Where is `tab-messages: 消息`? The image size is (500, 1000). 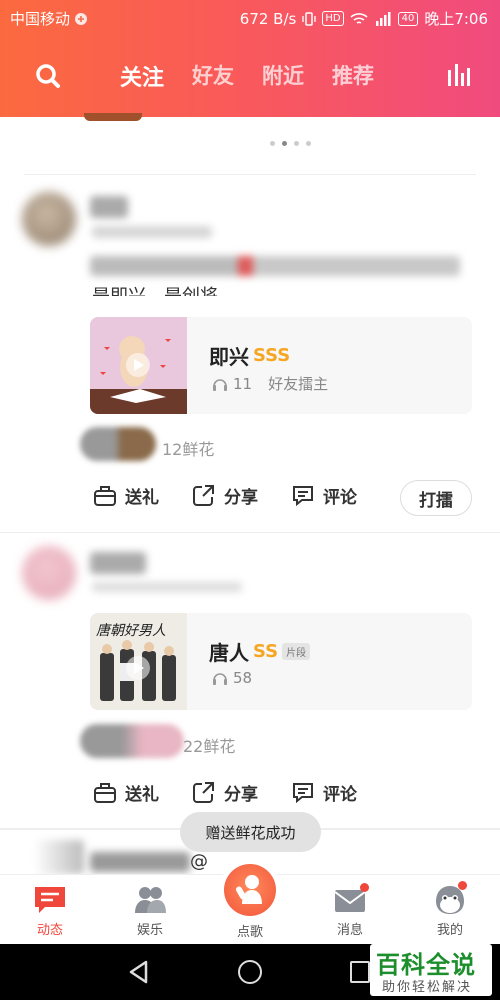
tab-messages: 消息 is located at coordinates (350, 910).